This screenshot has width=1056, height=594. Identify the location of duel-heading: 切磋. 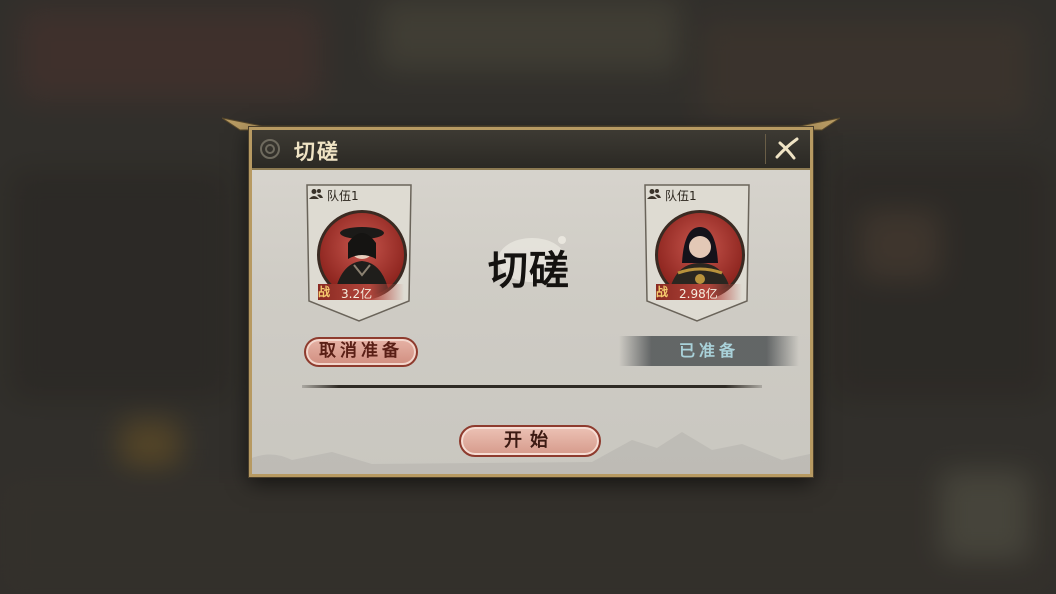
(529, 270).